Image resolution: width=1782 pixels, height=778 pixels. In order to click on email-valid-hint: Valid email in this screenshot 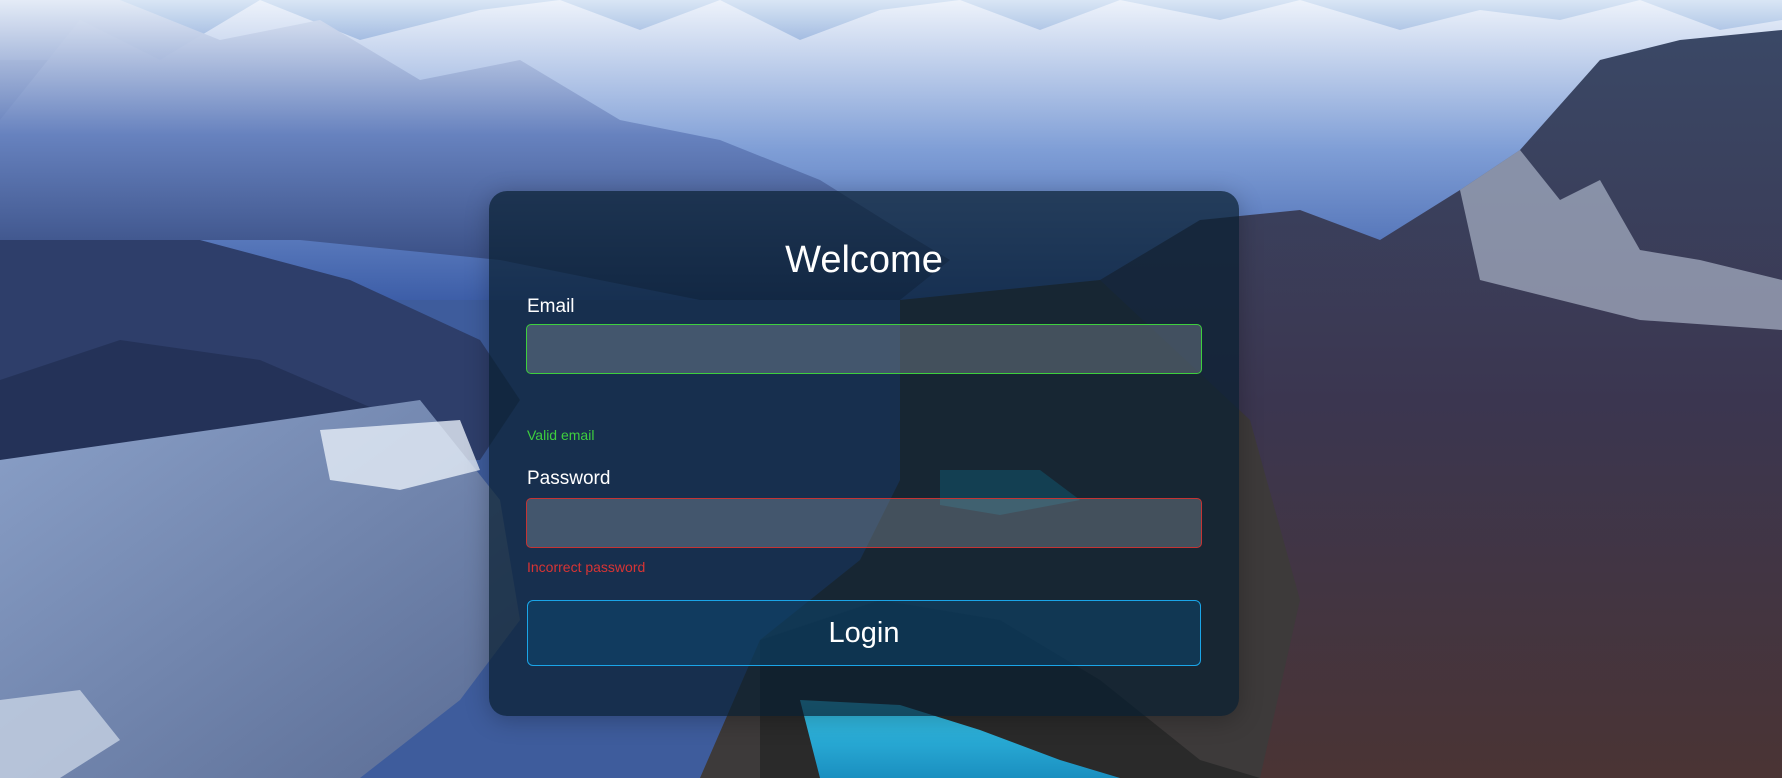, I will do `click(561, 435)`.